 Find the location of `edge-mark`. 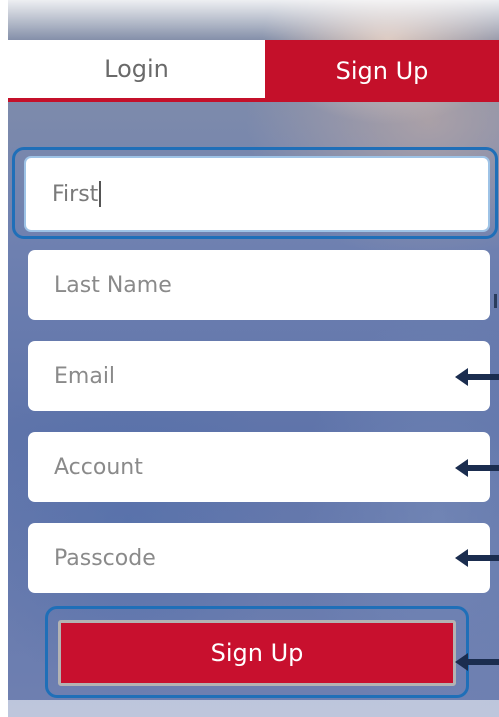

edge-mark is located at coordinates (495, 301).